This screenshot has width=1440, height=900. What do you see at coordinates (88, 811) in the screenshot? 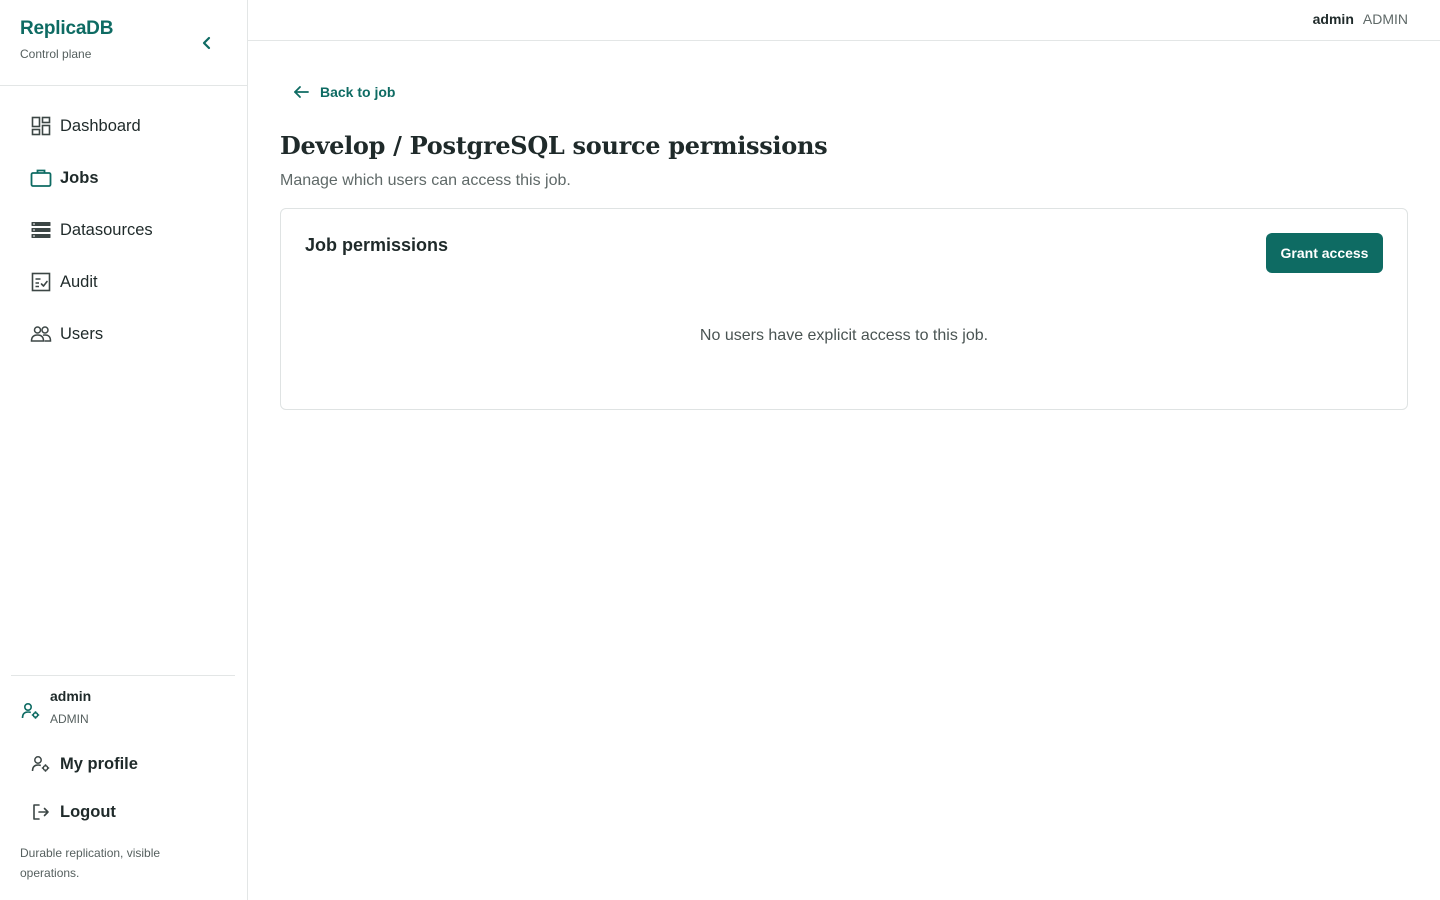
I see `sidebar-item-label: Logout` at bounding box center [88, 811].